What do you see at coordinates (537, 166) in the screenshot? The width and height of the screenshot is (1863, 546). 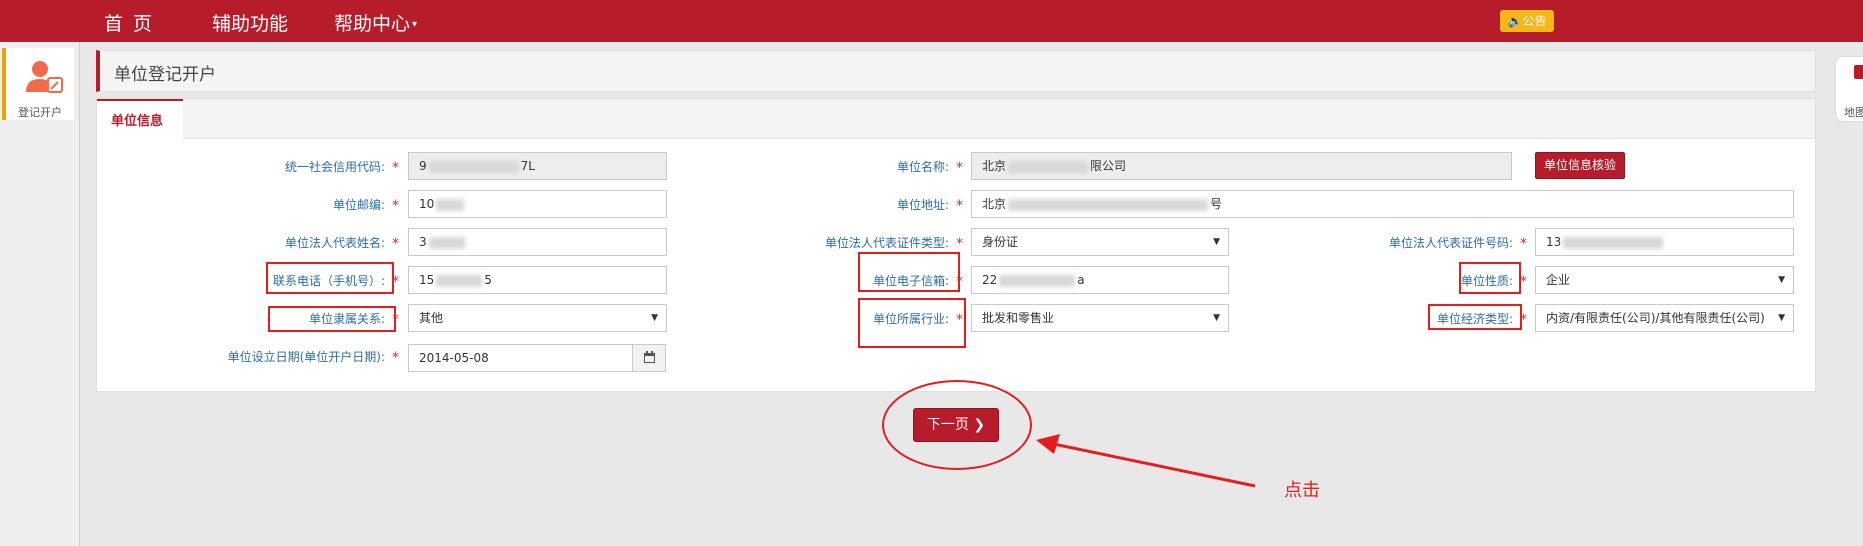 I see `credit-code-field: 9 7L` at bounding box center [537, 166].